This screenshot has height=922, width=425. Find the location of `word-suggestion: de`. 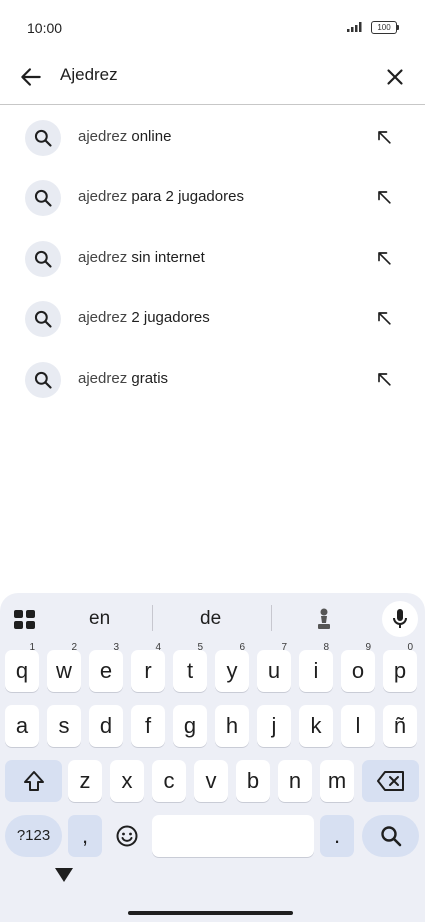

word-suggestion: de is located at coordinates (210, 619).